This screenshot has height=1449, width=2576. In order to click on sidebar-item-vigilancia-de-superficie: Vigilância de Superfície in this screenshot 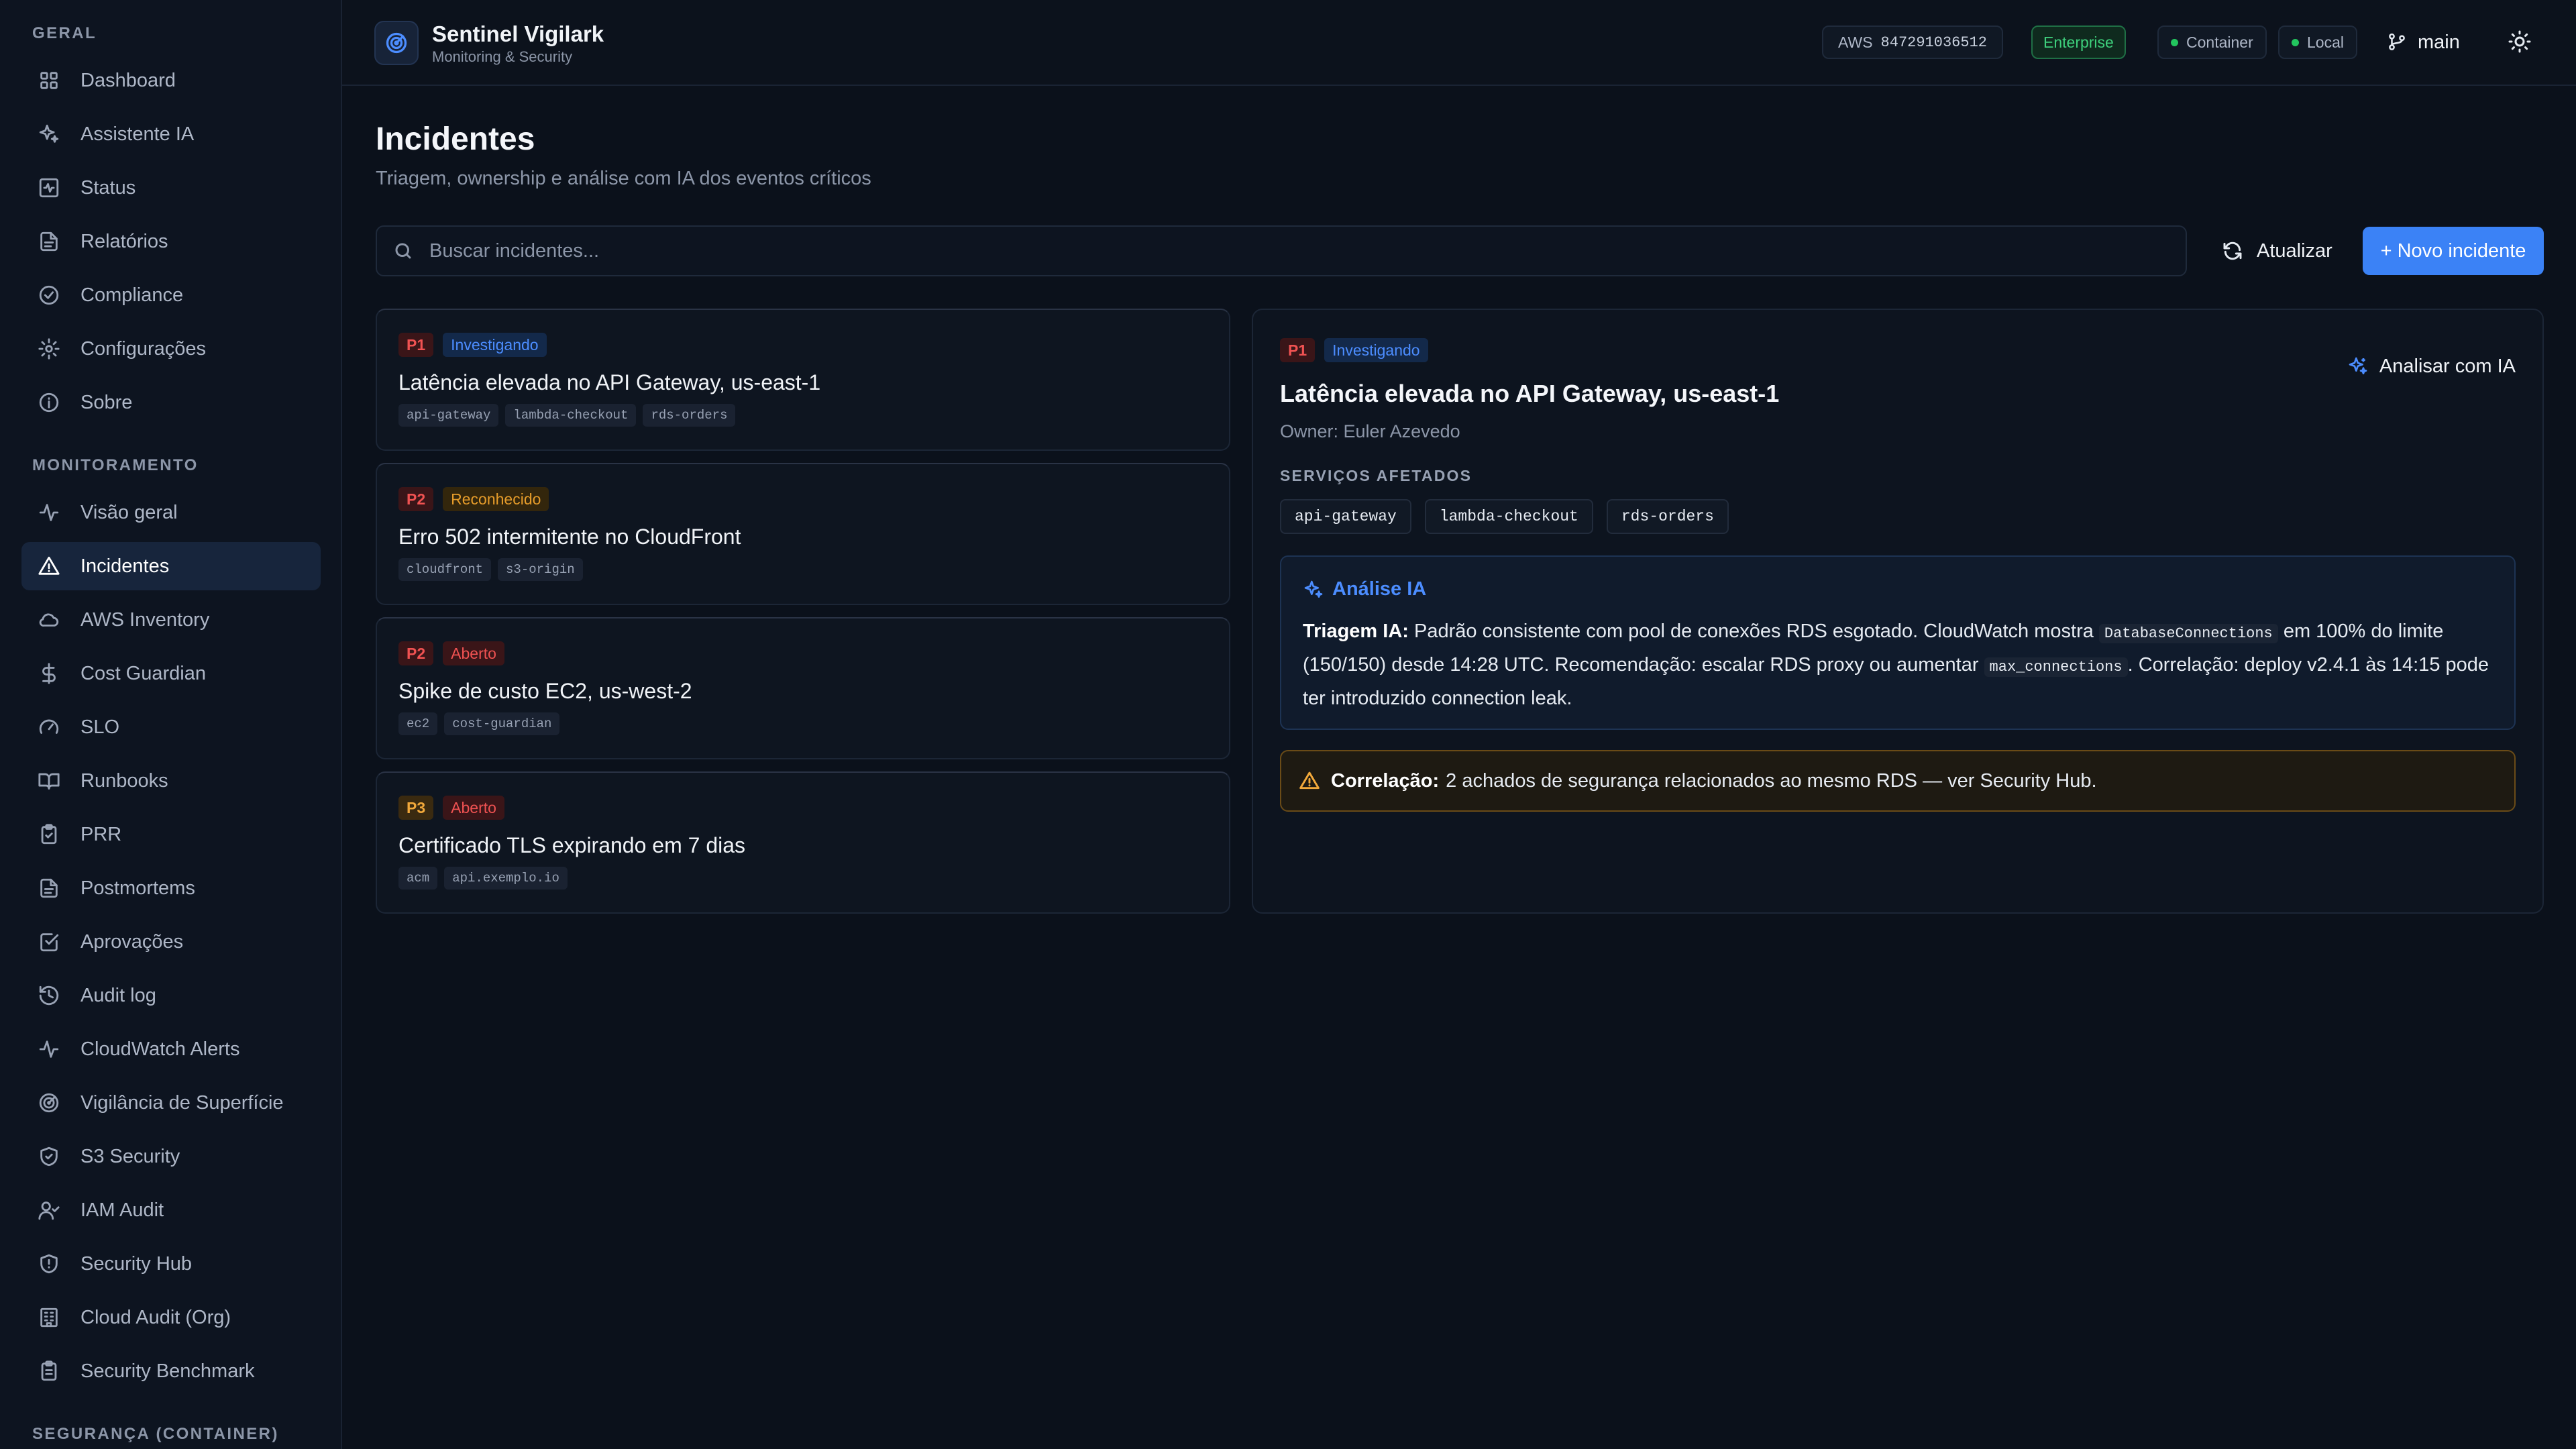, I will do `click(171, 1103)`.